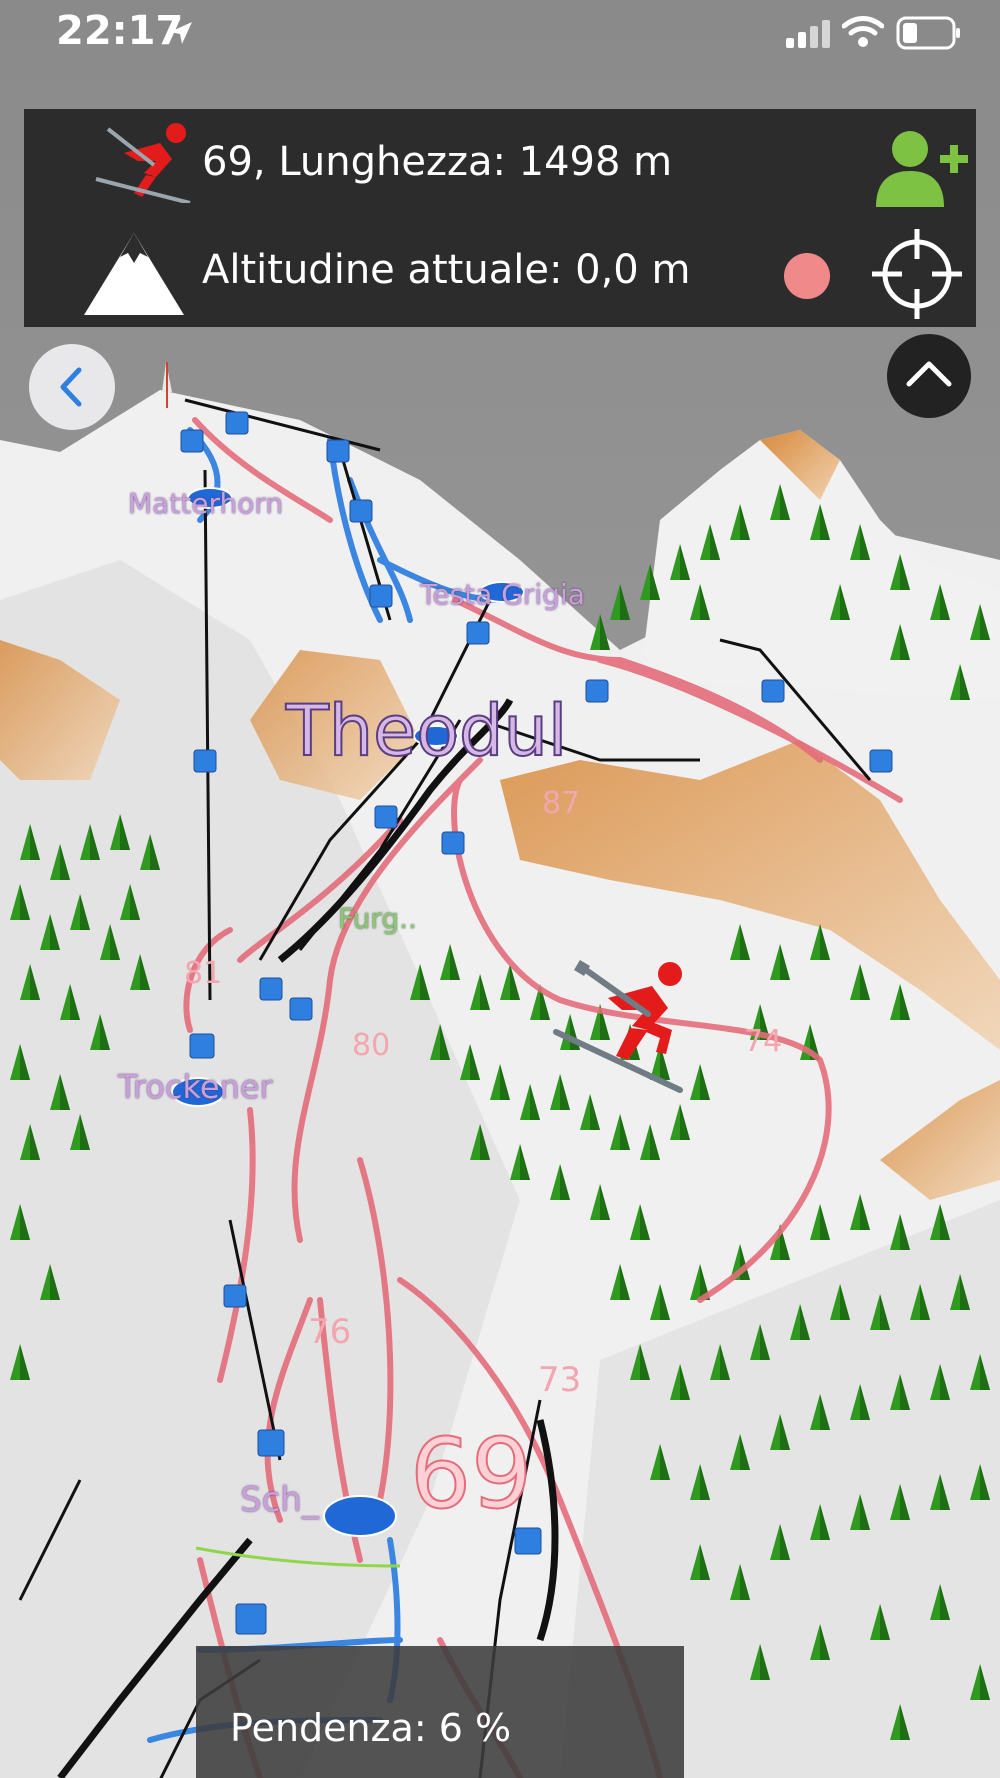  What do you see at coordinates (928, 33) in the screenshot?
I see `battery-icon` at bounding box center [928, 33].